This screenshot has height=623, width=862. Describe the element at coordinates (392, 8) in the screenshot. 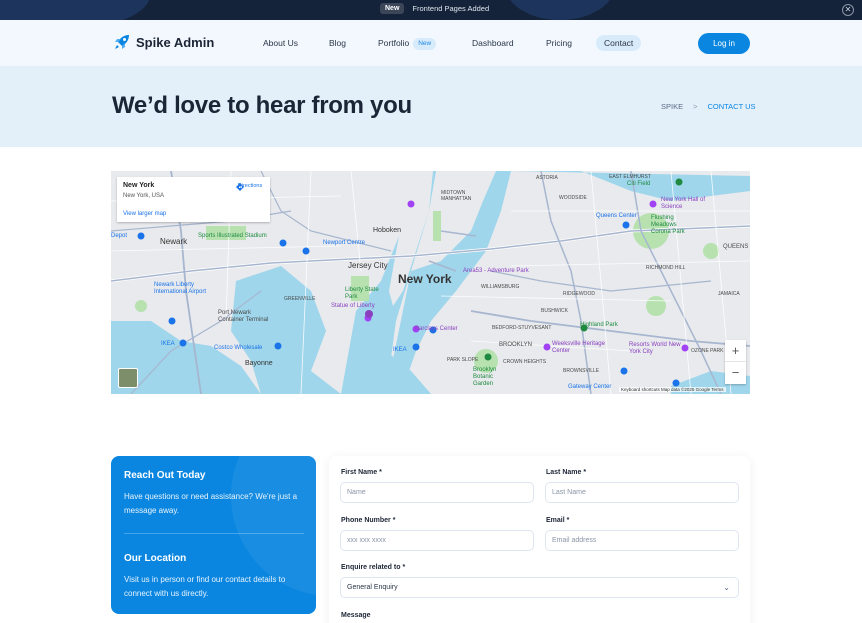

I see `announcement-badge: New` at that location.